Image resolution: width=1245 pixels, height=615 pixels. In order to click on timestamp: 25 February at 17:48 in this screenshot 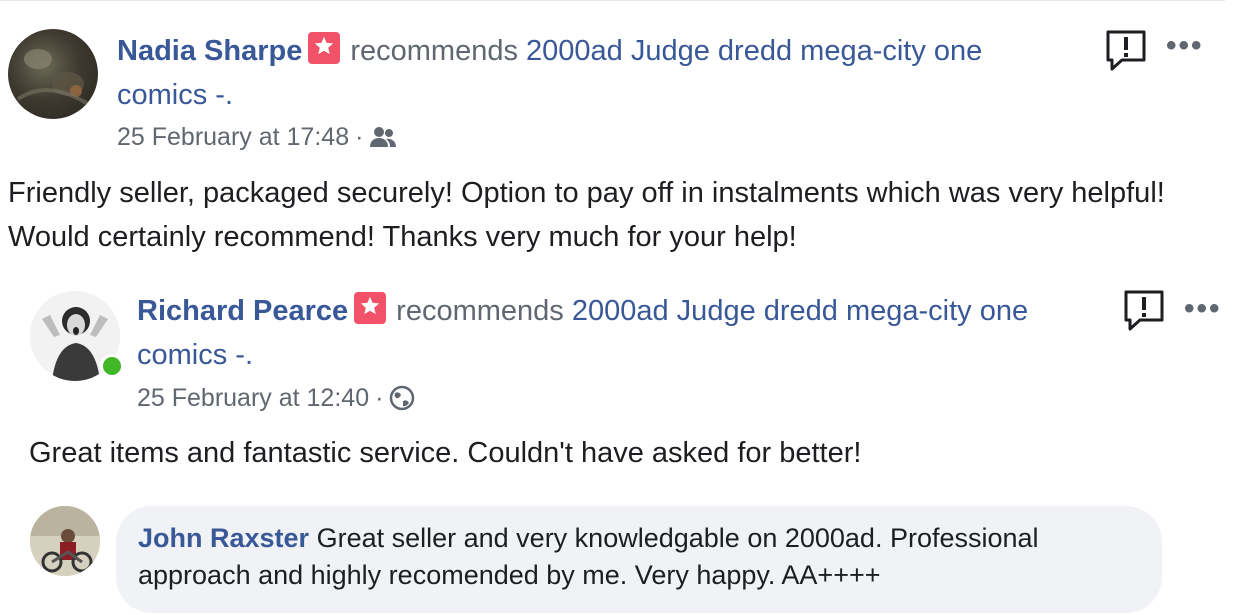, I will do `click(233, 137)`.